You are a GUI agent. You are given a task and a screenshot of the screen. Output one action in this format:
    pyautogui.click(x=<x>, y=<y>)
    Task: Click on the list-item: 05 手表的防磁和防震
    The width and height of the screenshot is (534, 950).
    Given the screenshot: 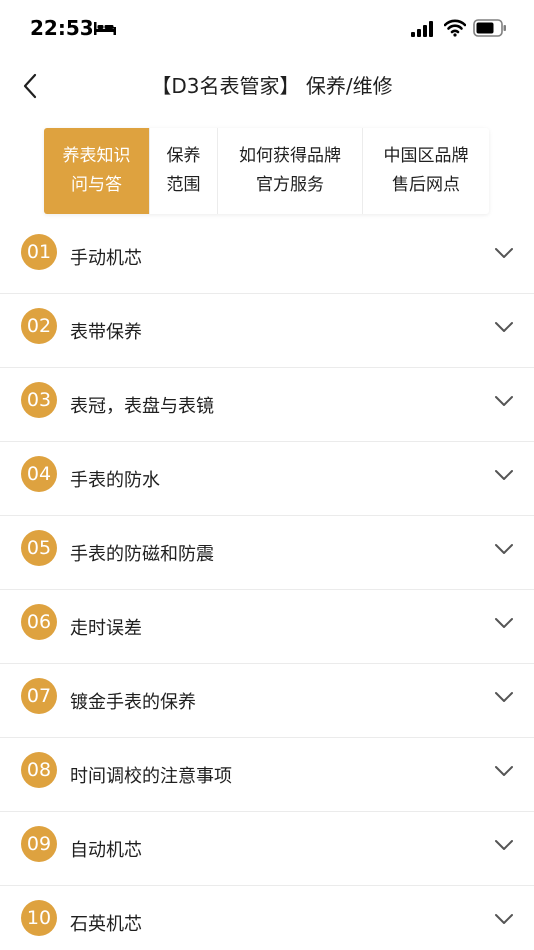 What is the action you would take?
    pyautogui.click(x=267, y=553)
    